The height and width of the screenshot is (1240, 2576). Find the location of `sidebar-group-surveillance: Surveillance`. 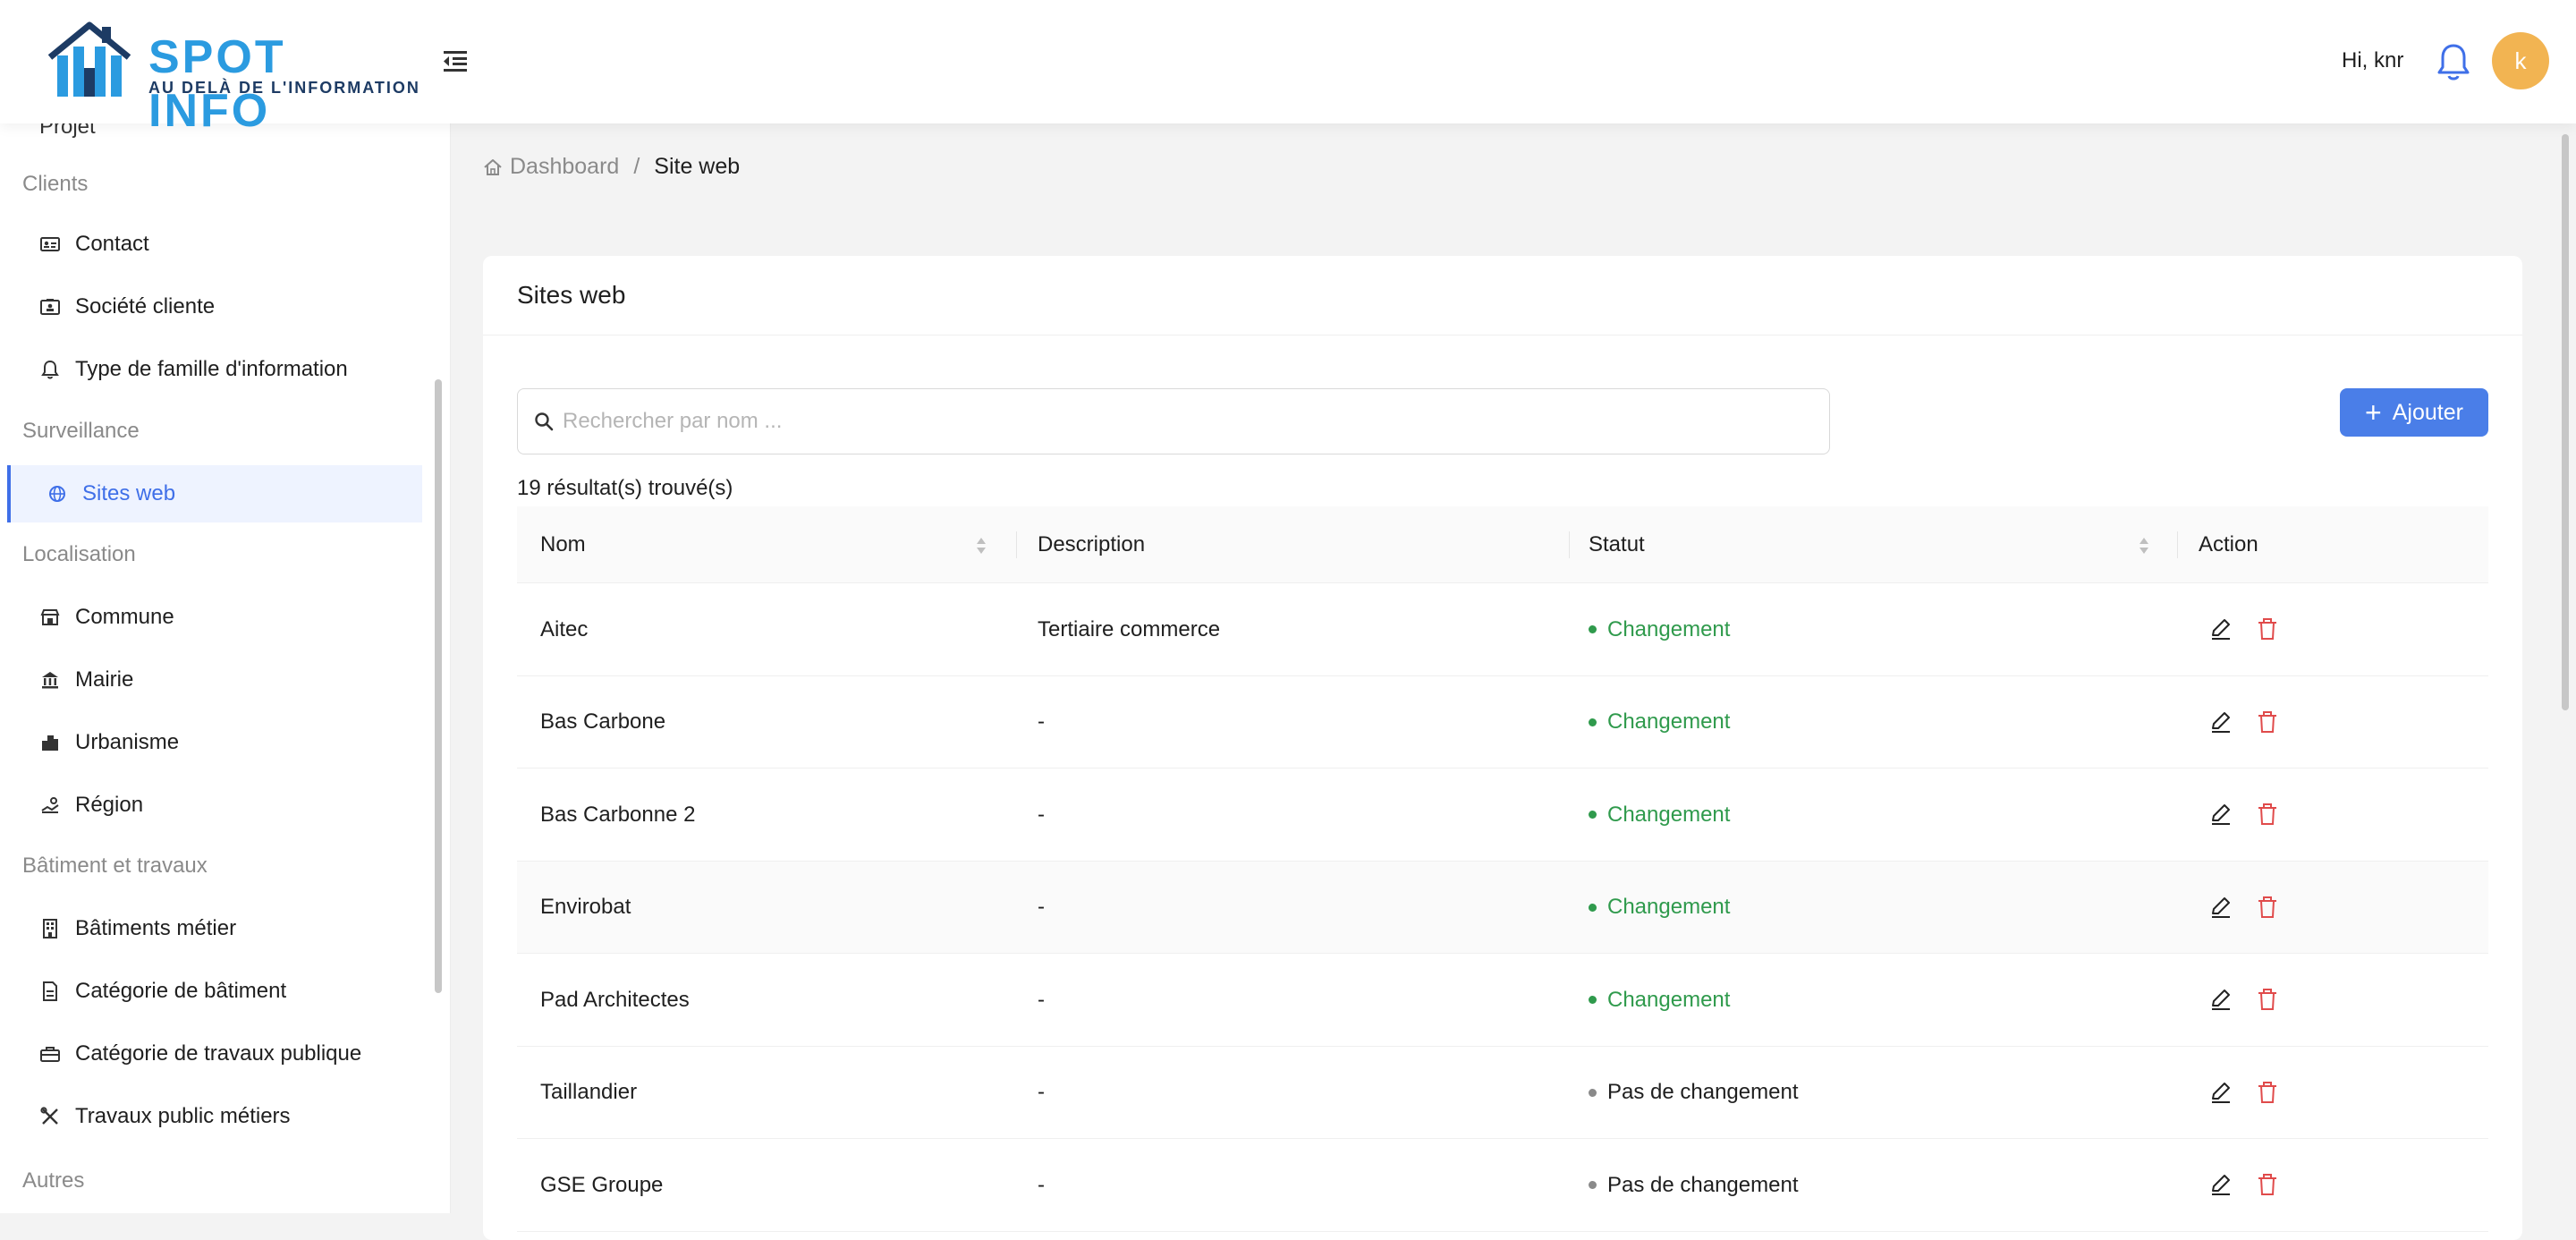

sidebar-group-surveillance: Surveillance is located at coordinates (81, 431).